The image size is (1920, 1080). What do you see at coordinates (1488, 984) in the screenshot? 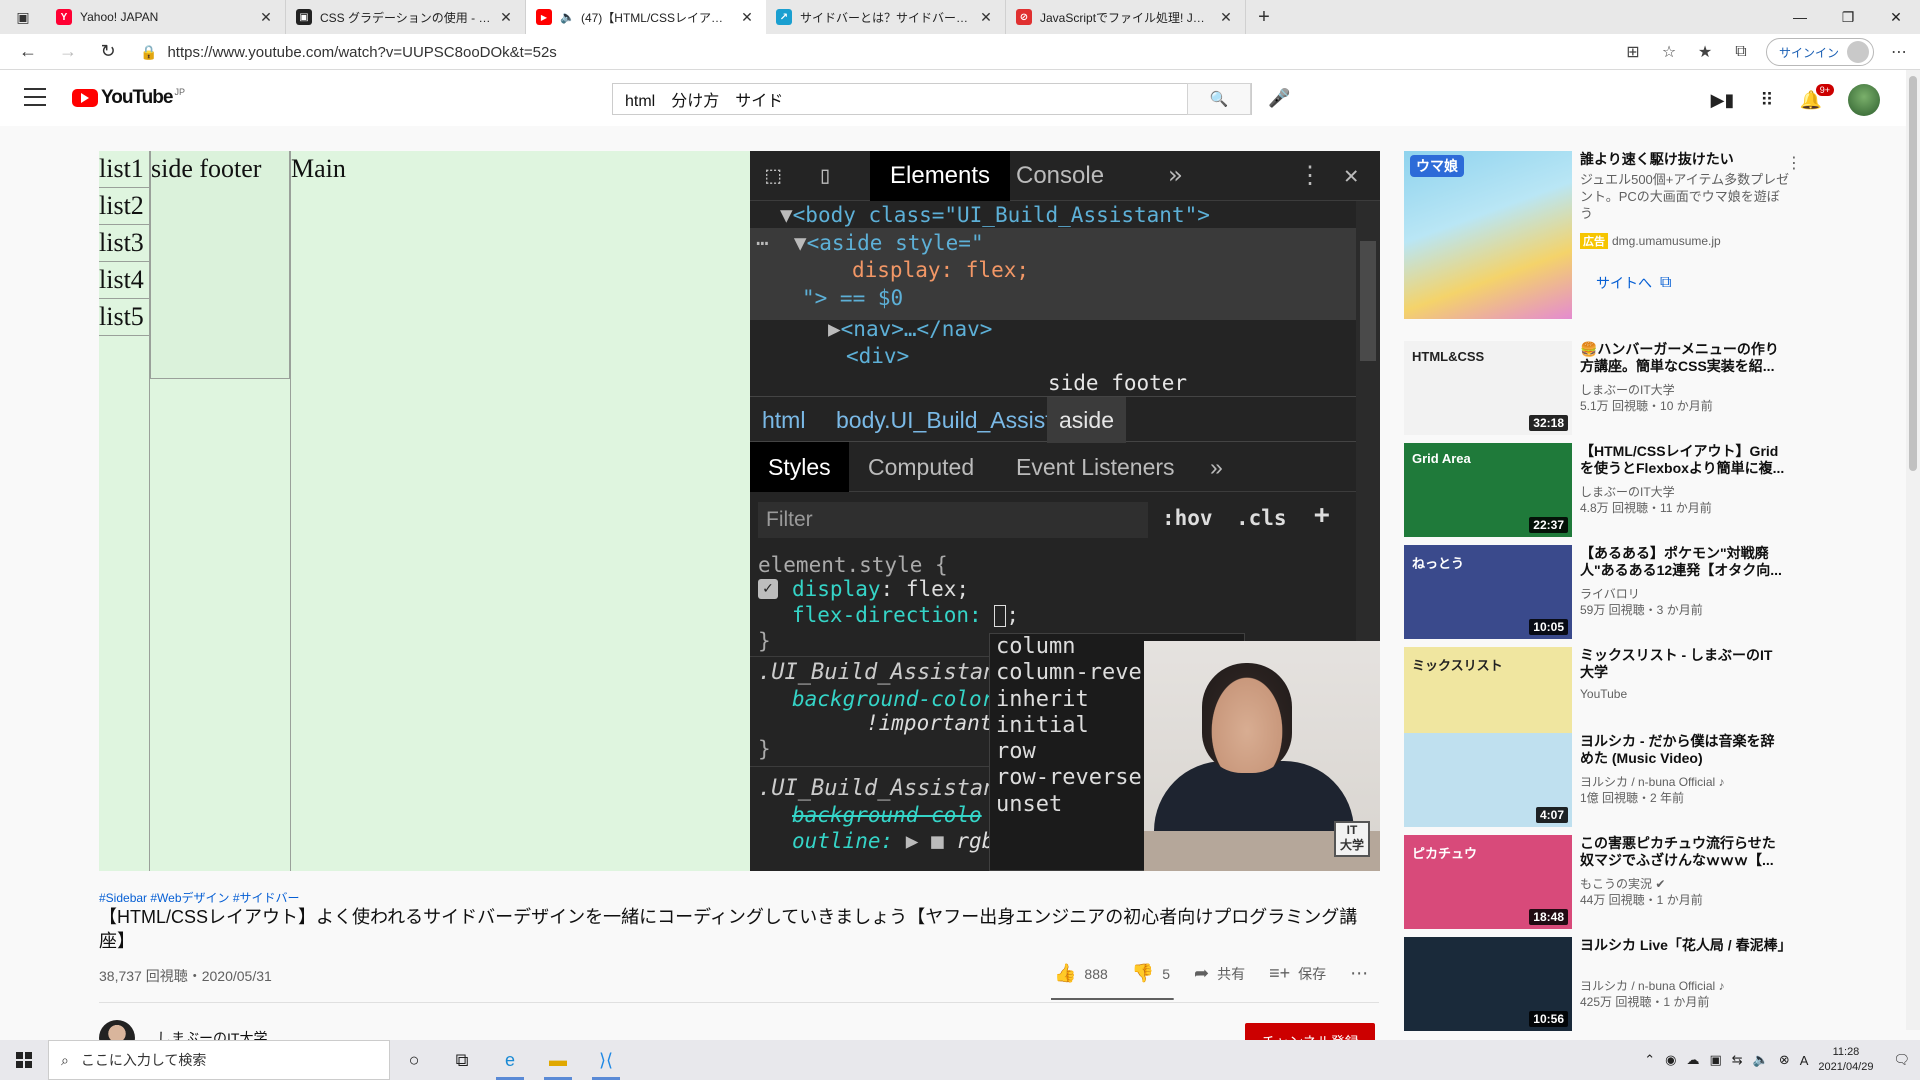
I see `video-thumbnail: 10:56` at bounding box center [1488, 984].